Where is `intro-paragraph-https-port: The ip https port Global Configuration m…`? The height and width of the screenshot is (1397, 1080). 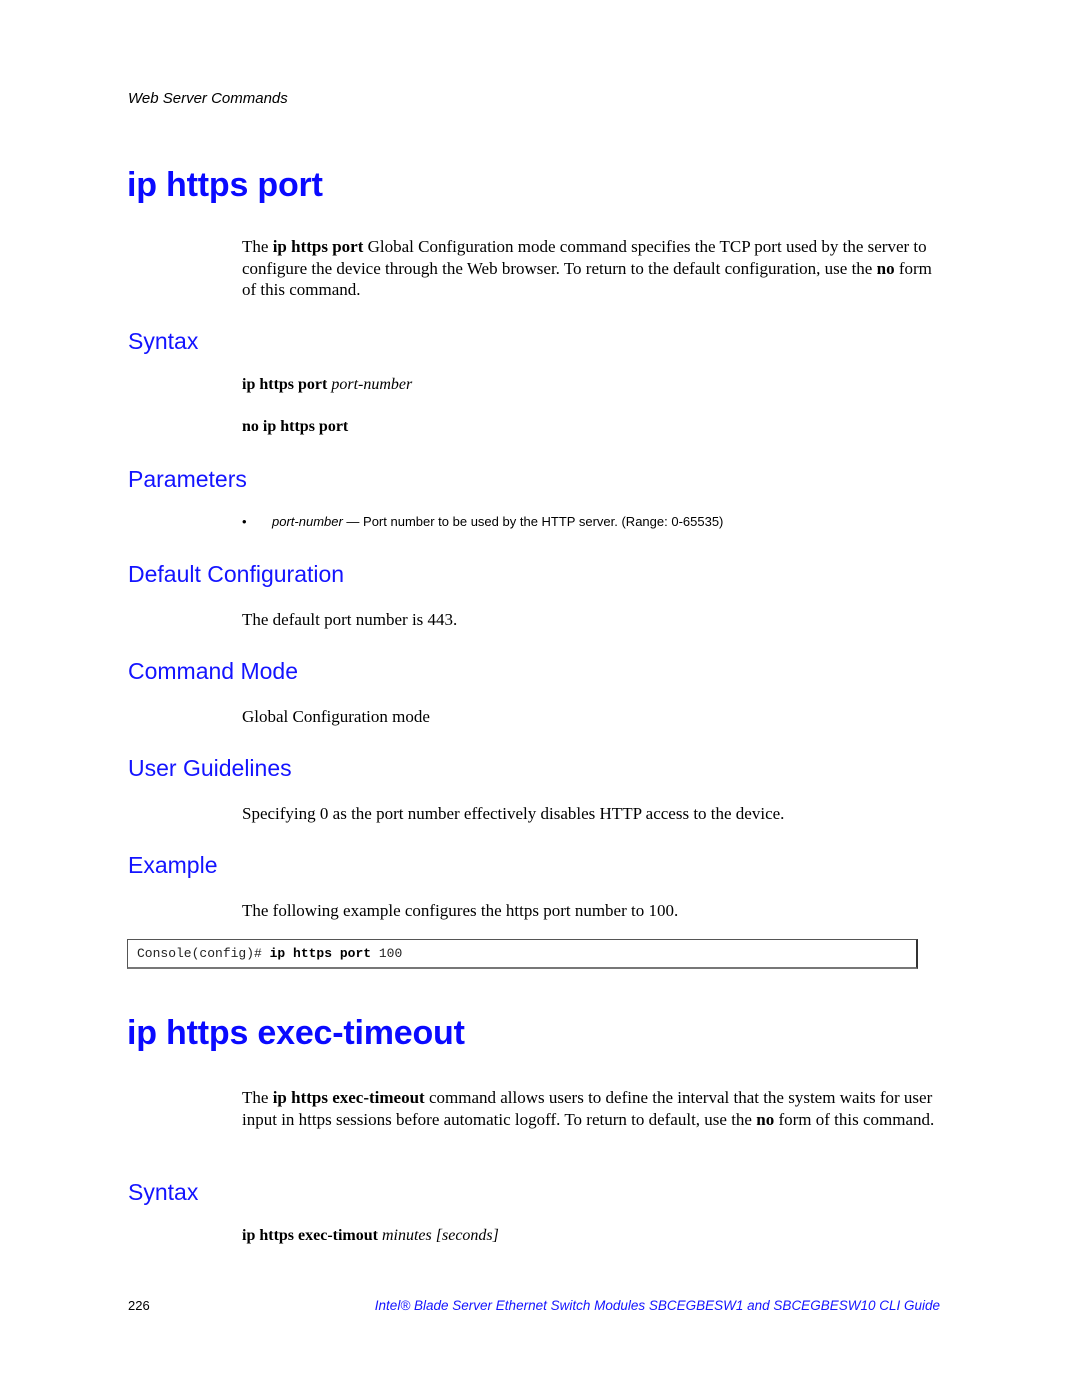 intro-paragraph-https-port: The ip https port Global Configuration m… is located at coordinates (592, 268).